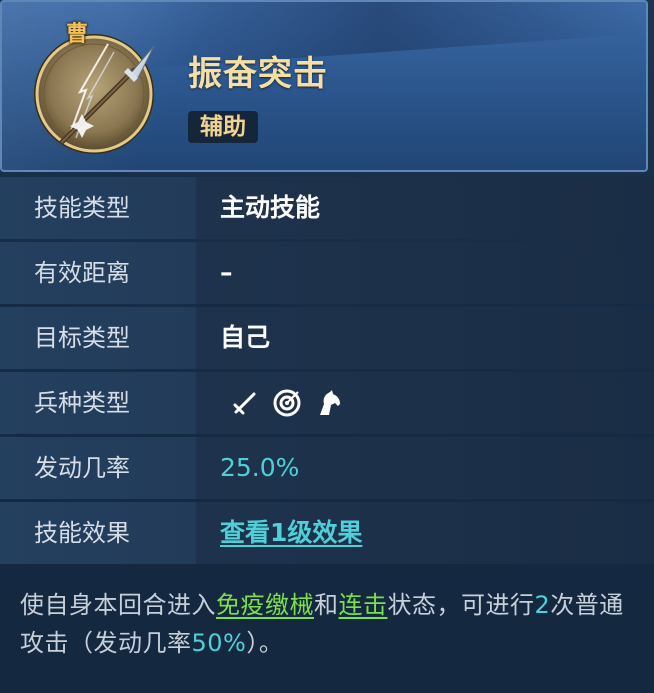  Describe the element at coordinates (326, 605) in the screenshot. I see `desc-text: 和` at that location.